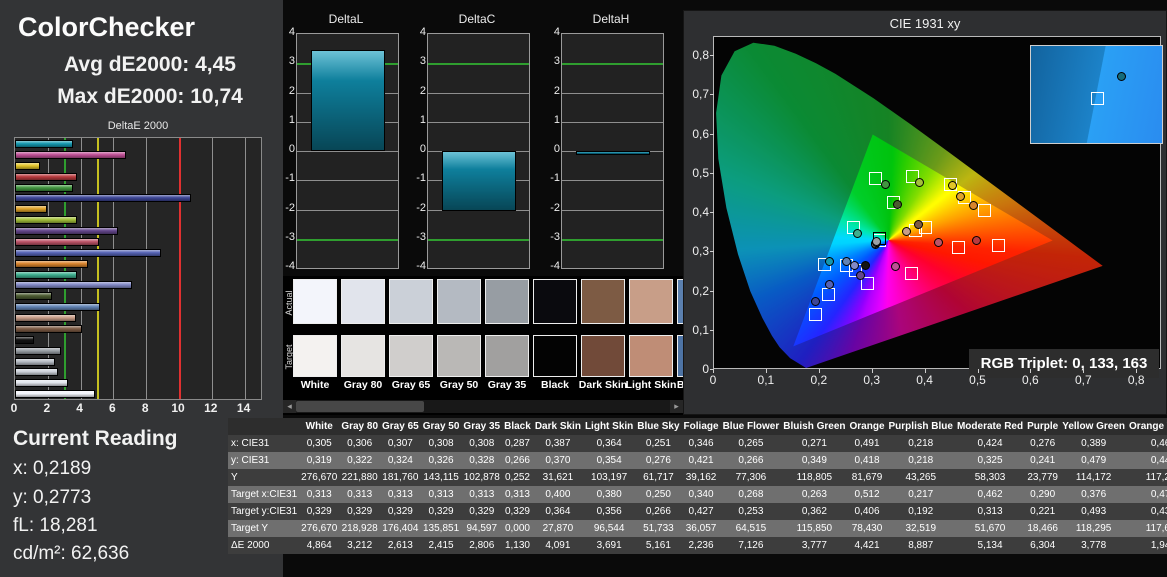  I want to click on table-cell: 7,126, so click(751, 545).